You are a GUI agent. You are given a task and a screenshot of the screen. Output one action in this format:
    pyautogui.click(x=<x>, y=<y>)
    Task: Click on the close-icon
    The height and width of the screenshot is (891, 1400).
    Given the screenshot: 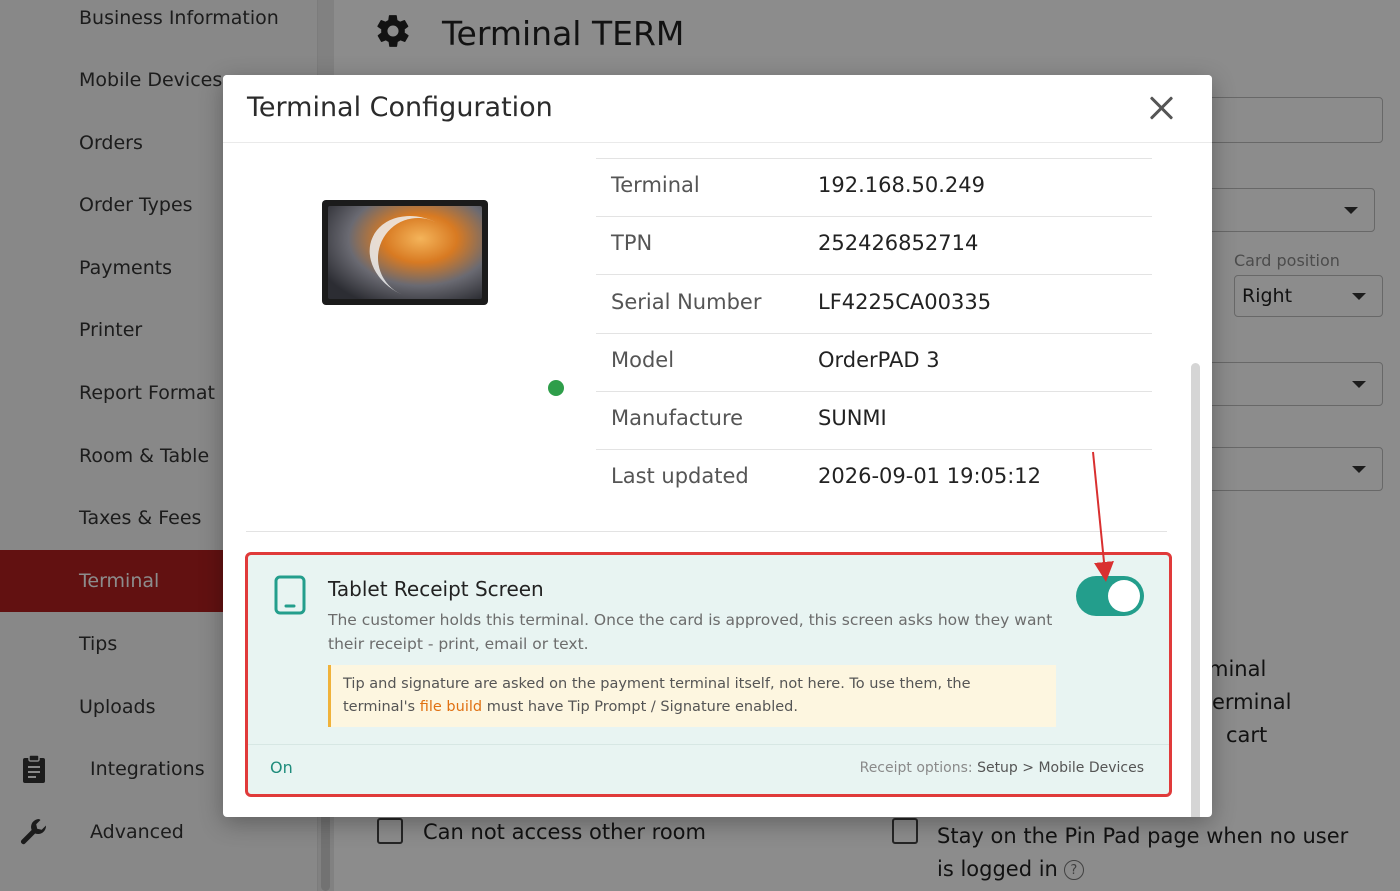 What is the action you would take?
    pyautogui.click(x=1161, y=108)
    